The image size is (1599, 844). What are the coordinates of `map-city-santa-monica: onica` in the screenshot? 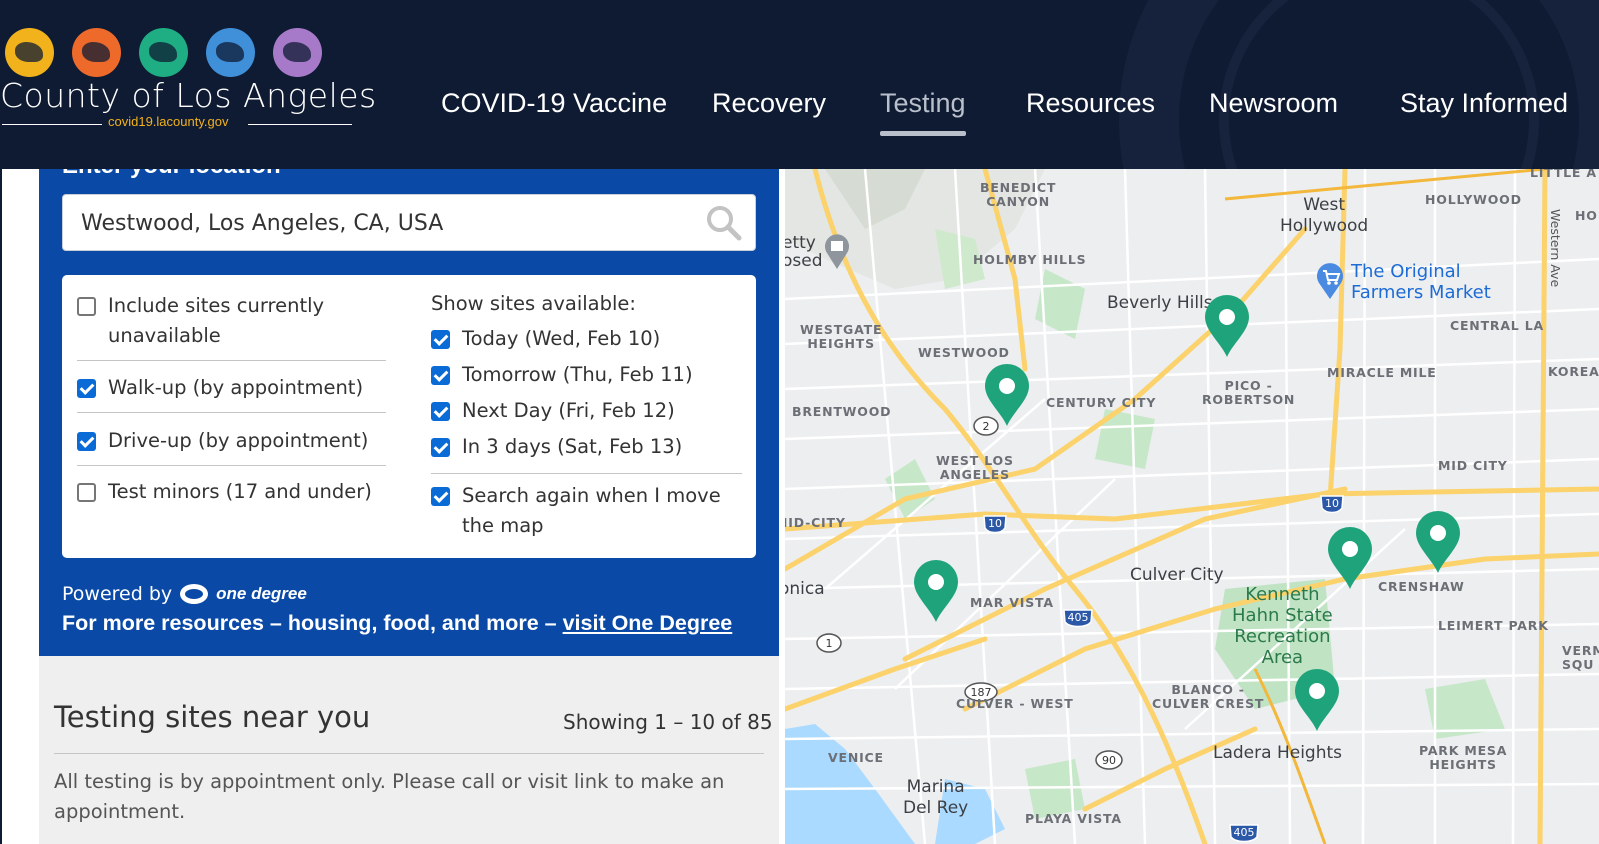 It's located at (805, 589).